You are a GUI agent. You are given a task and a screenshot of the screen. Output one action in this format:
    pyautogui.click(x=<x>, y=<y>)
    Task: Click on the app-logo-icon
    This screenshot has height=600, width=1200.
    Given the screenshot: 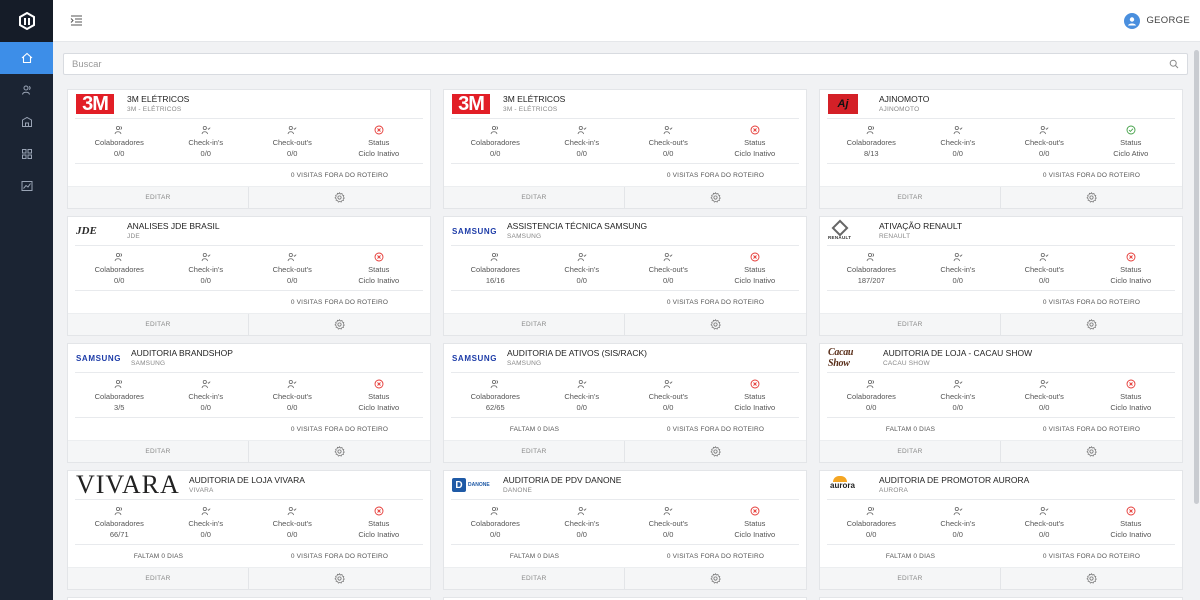 What is the action you would take?
    pyautogui.click(x=26, y=21)
    